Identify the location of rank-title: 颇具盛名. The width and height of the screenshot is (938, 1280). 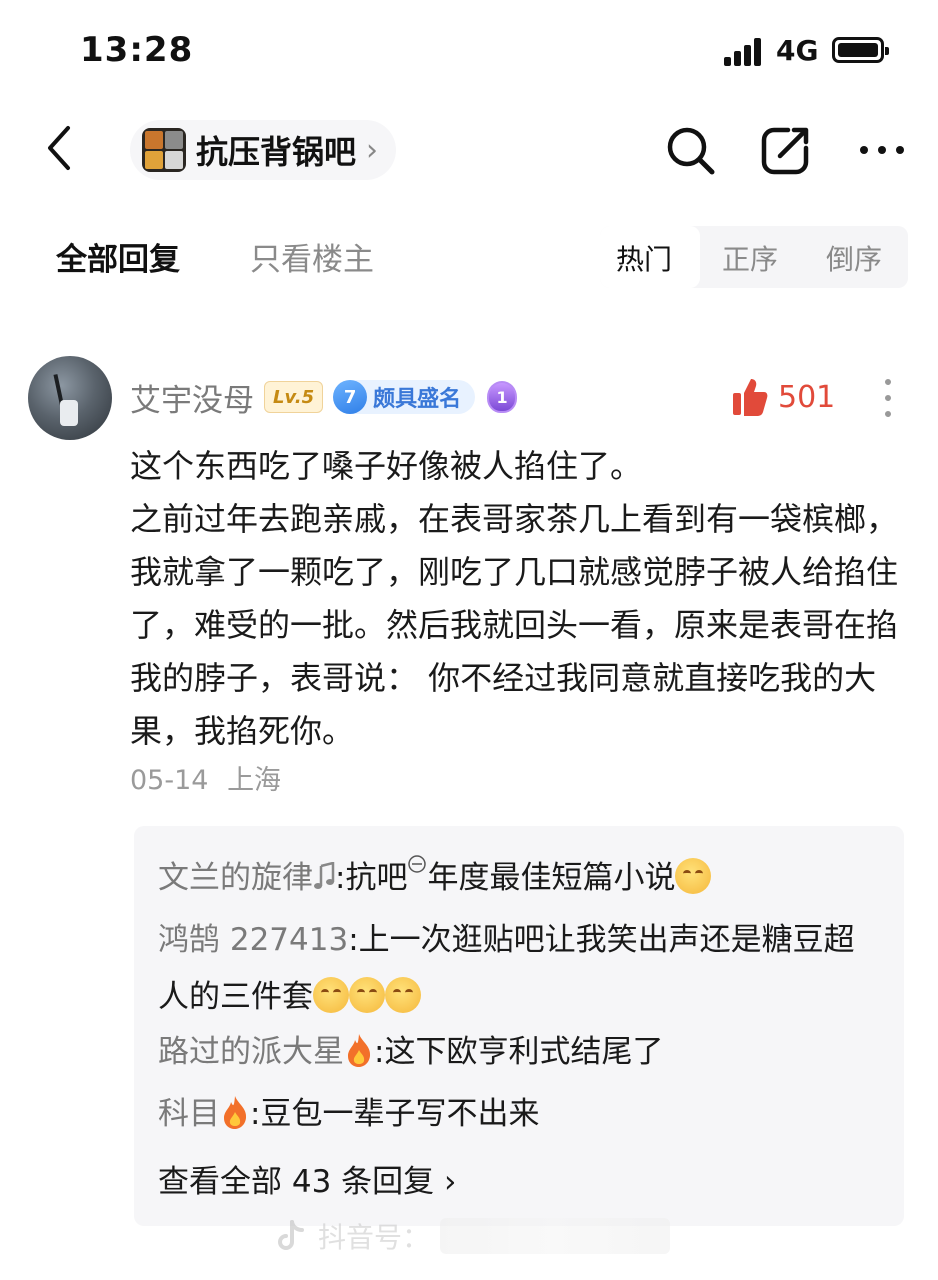
(417, 399).